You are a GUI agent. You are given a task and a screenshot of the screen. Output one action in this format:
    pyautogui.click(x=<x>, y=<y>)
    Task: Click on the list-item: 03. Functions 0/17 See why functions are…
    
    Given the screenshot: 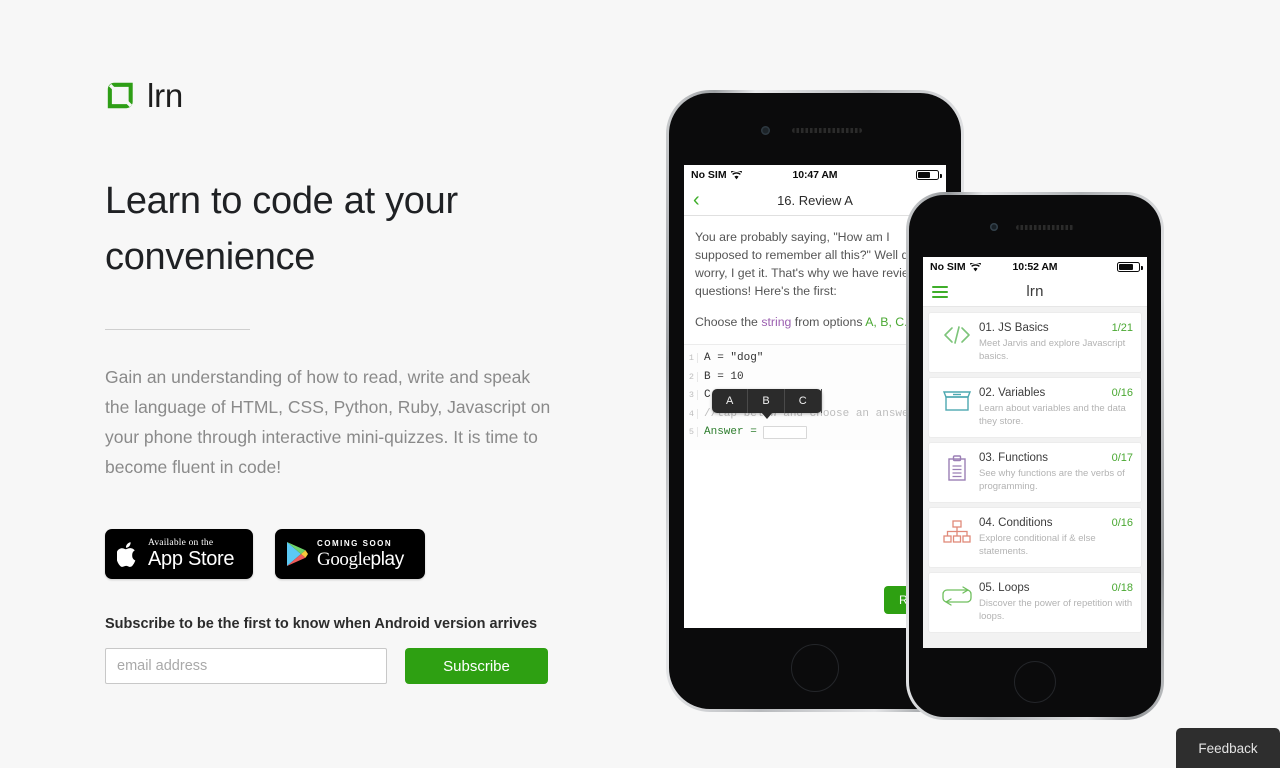 What is the action you would take?
    pyautogui.click(x=1035, y=472)
    